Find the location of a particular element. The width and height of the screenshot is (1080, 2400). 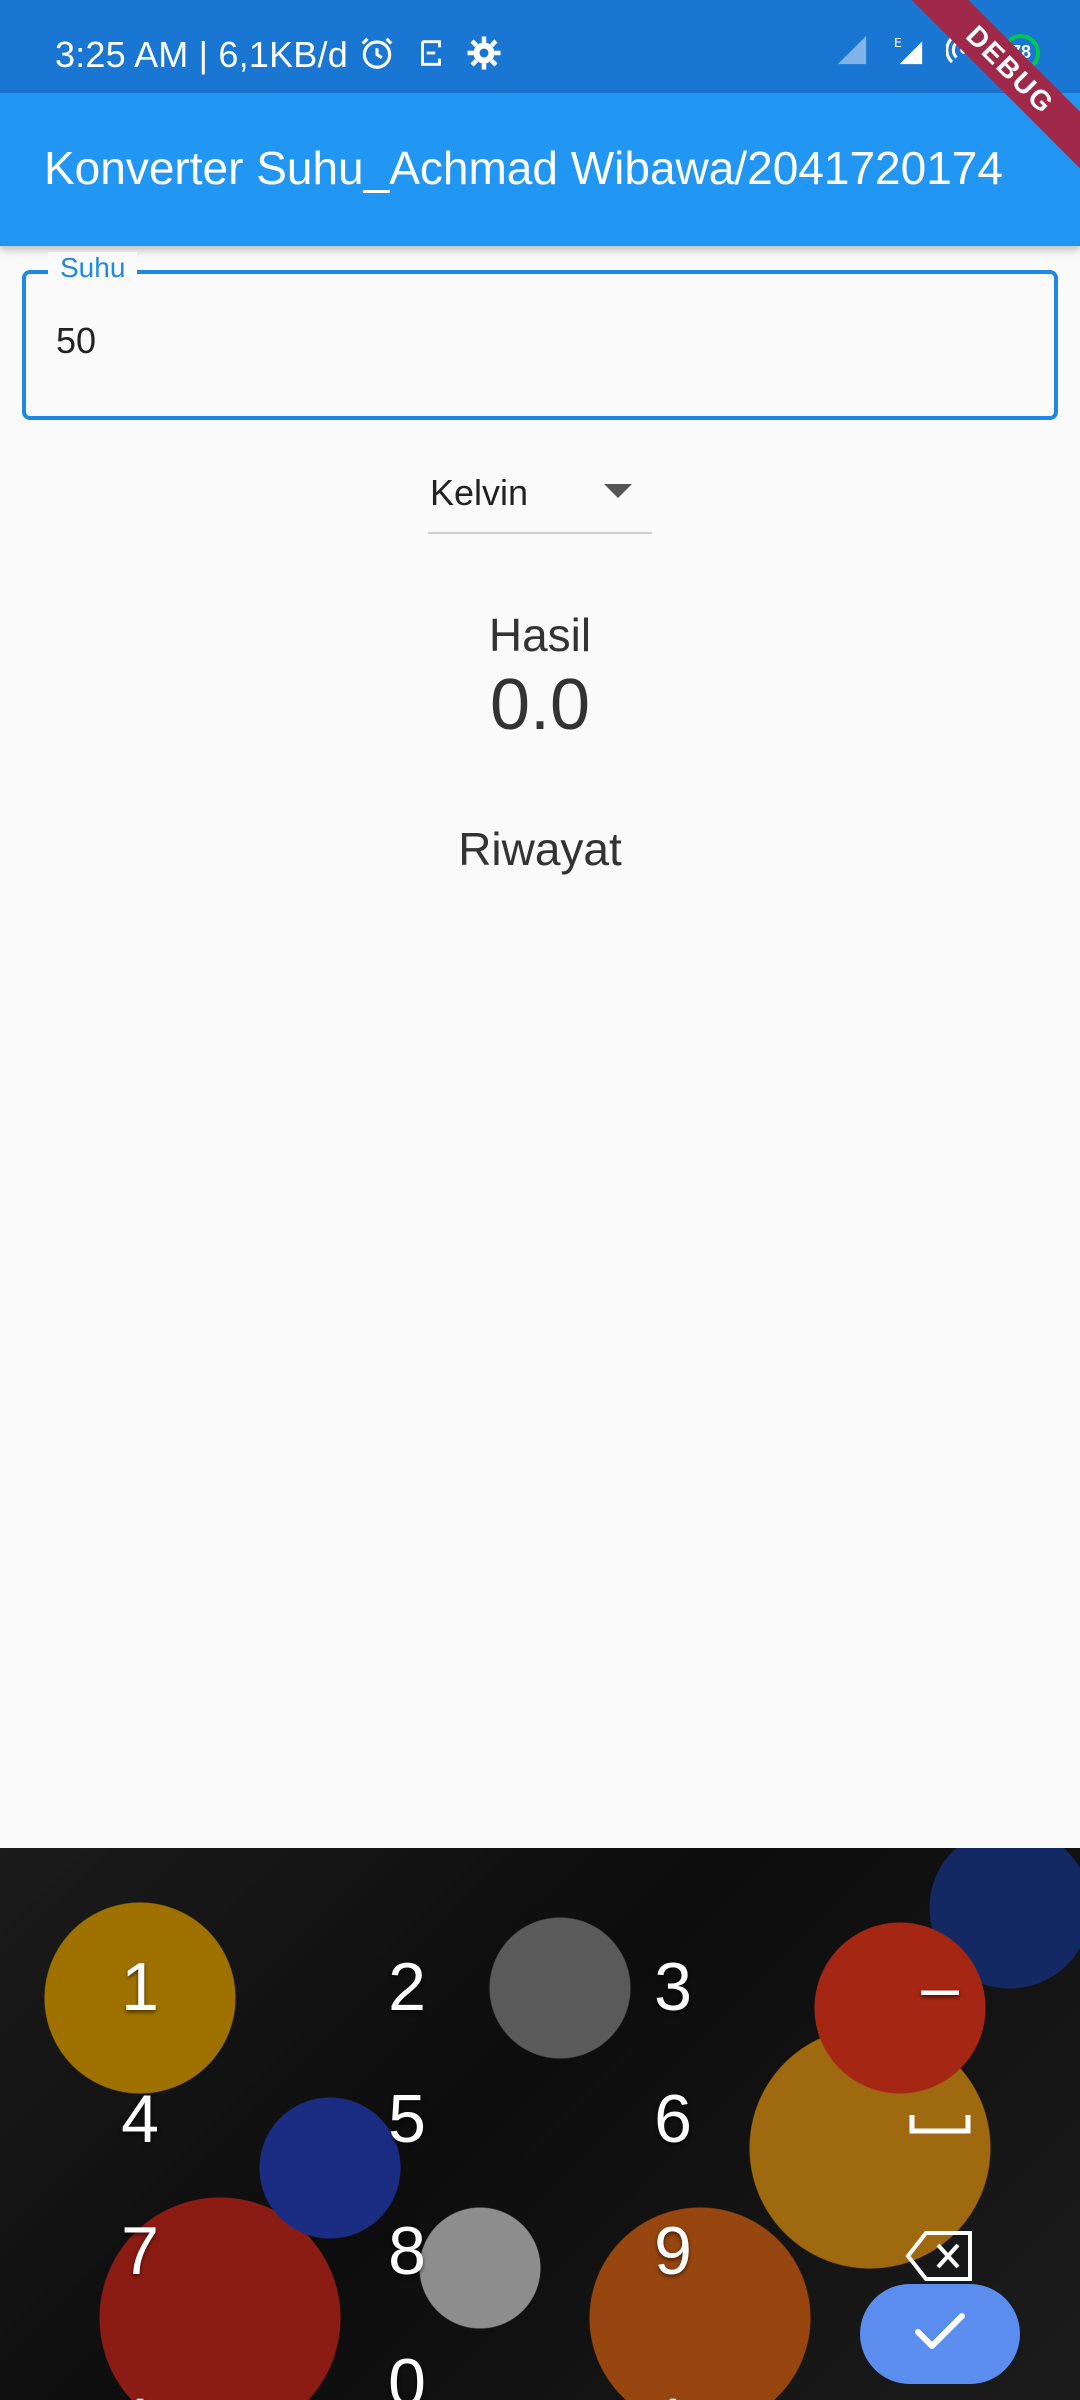

key-1: 1 is located at coordinates (140, 1987).